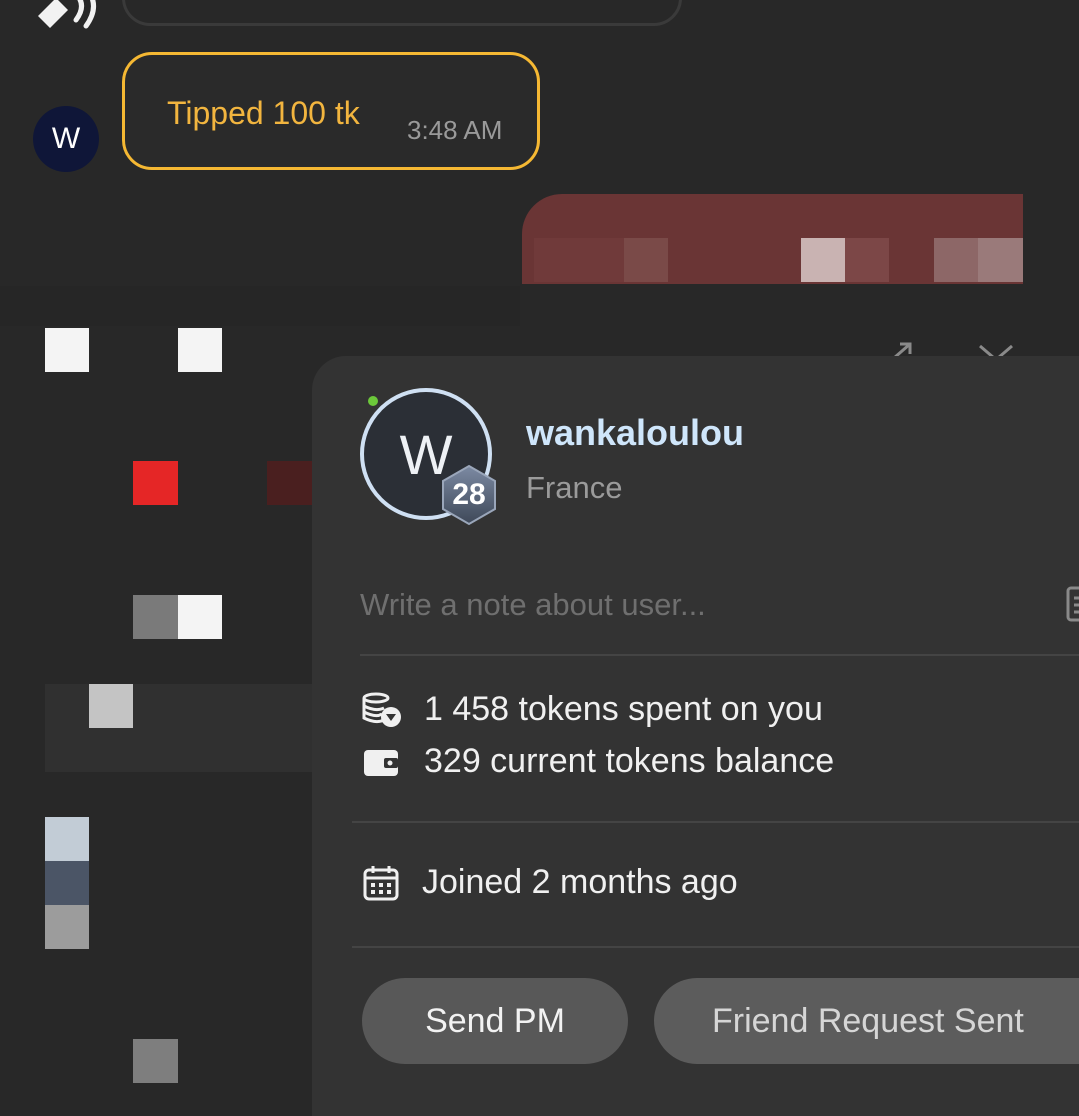  Describe the element at coordinates (580, 882) in the screenshot. I see `joined-text: Joined 2 months ago` at that location.